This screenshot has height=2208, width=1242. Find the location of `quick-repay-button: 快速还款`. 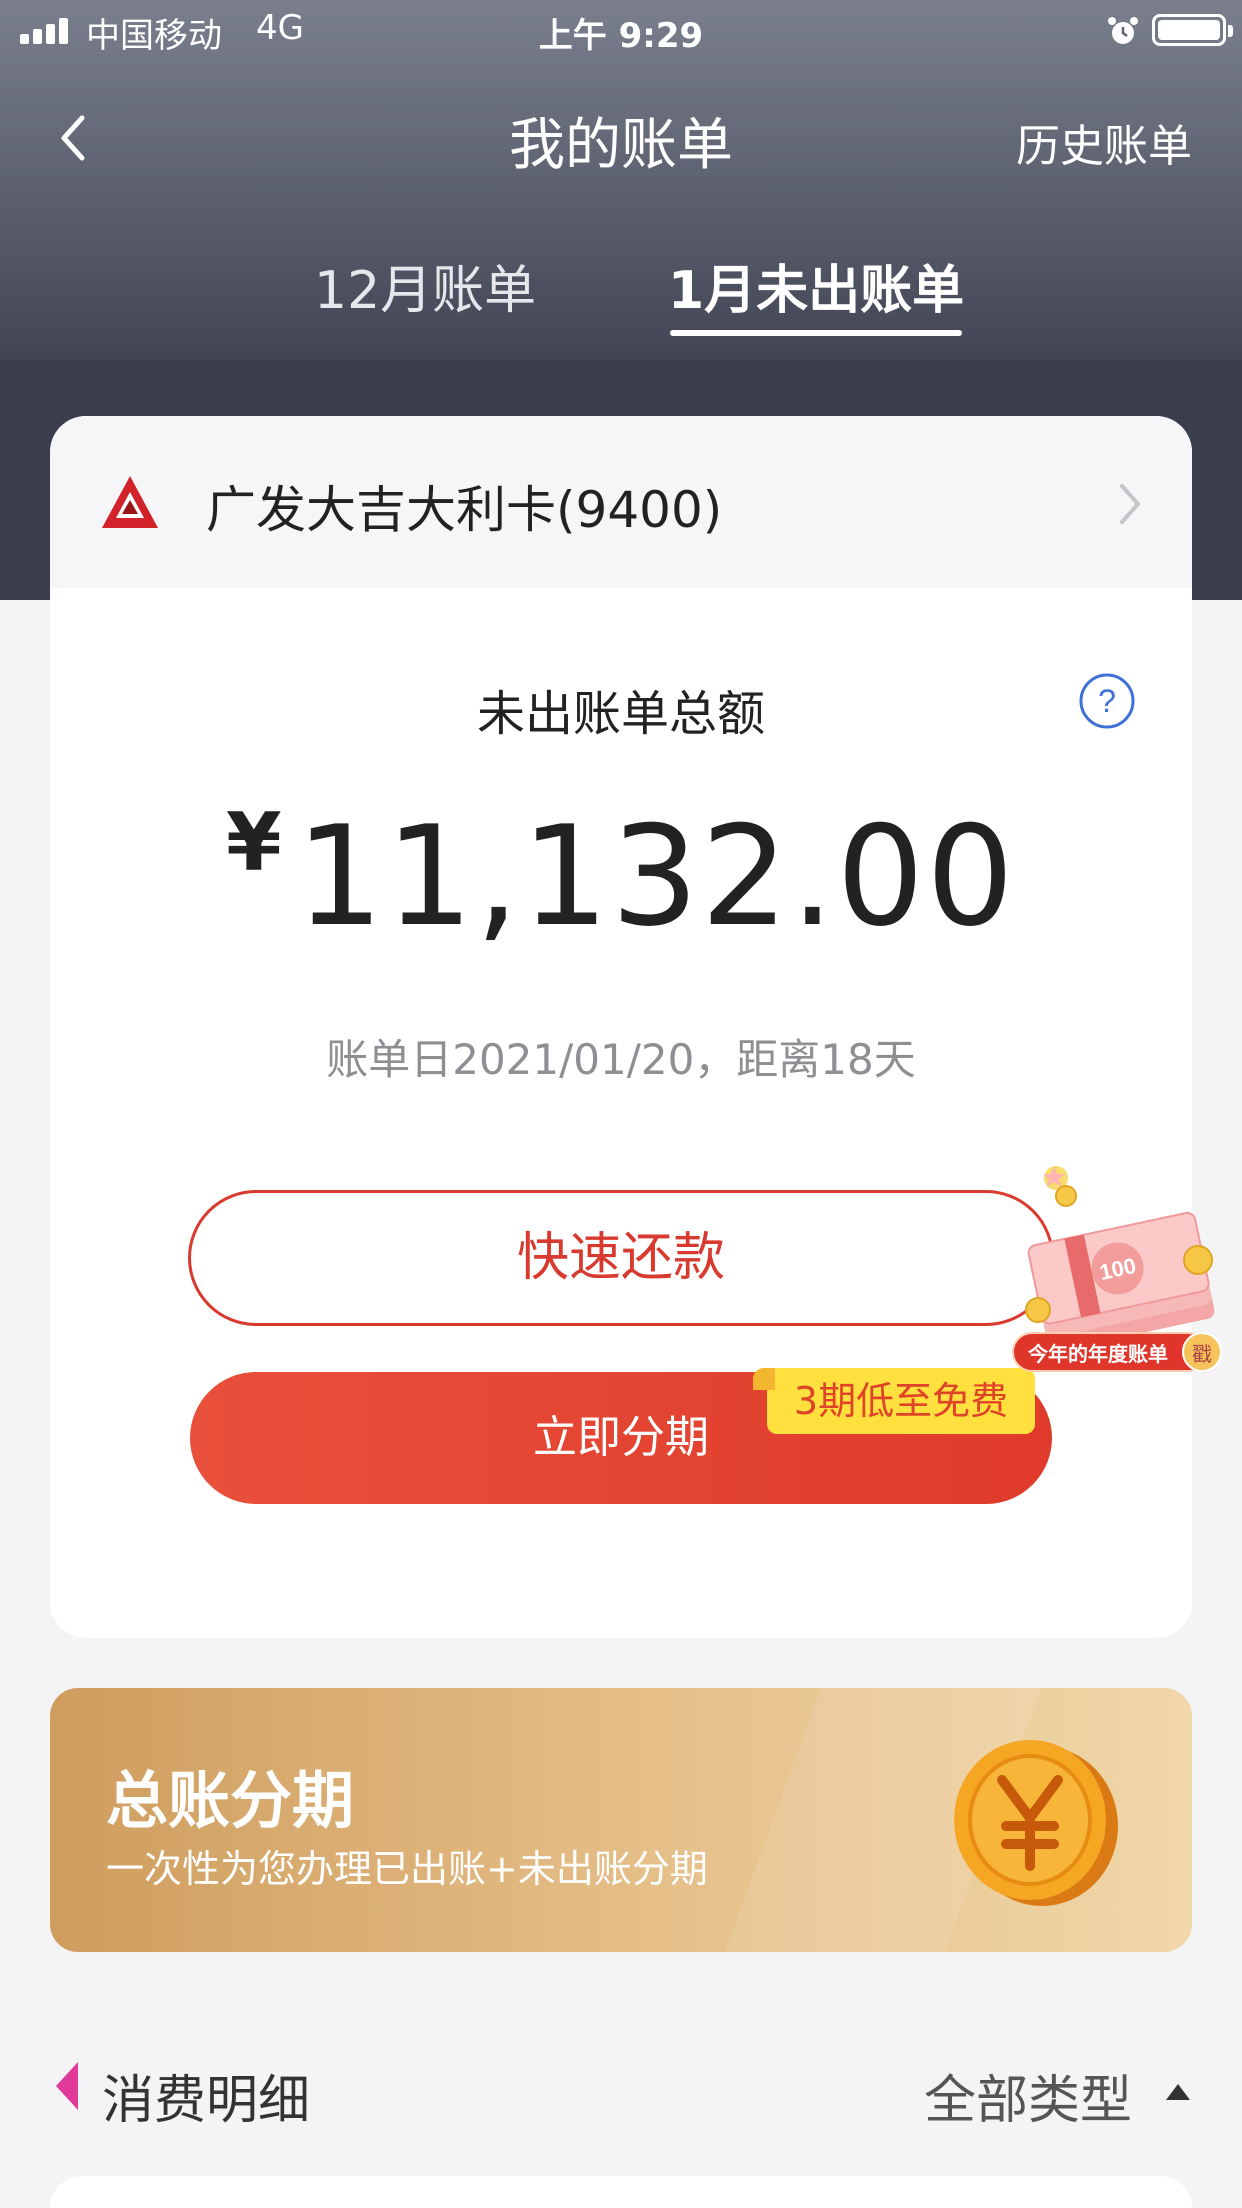

quick-repay-button: 快速还款 is located at coordinates (621, 1258).